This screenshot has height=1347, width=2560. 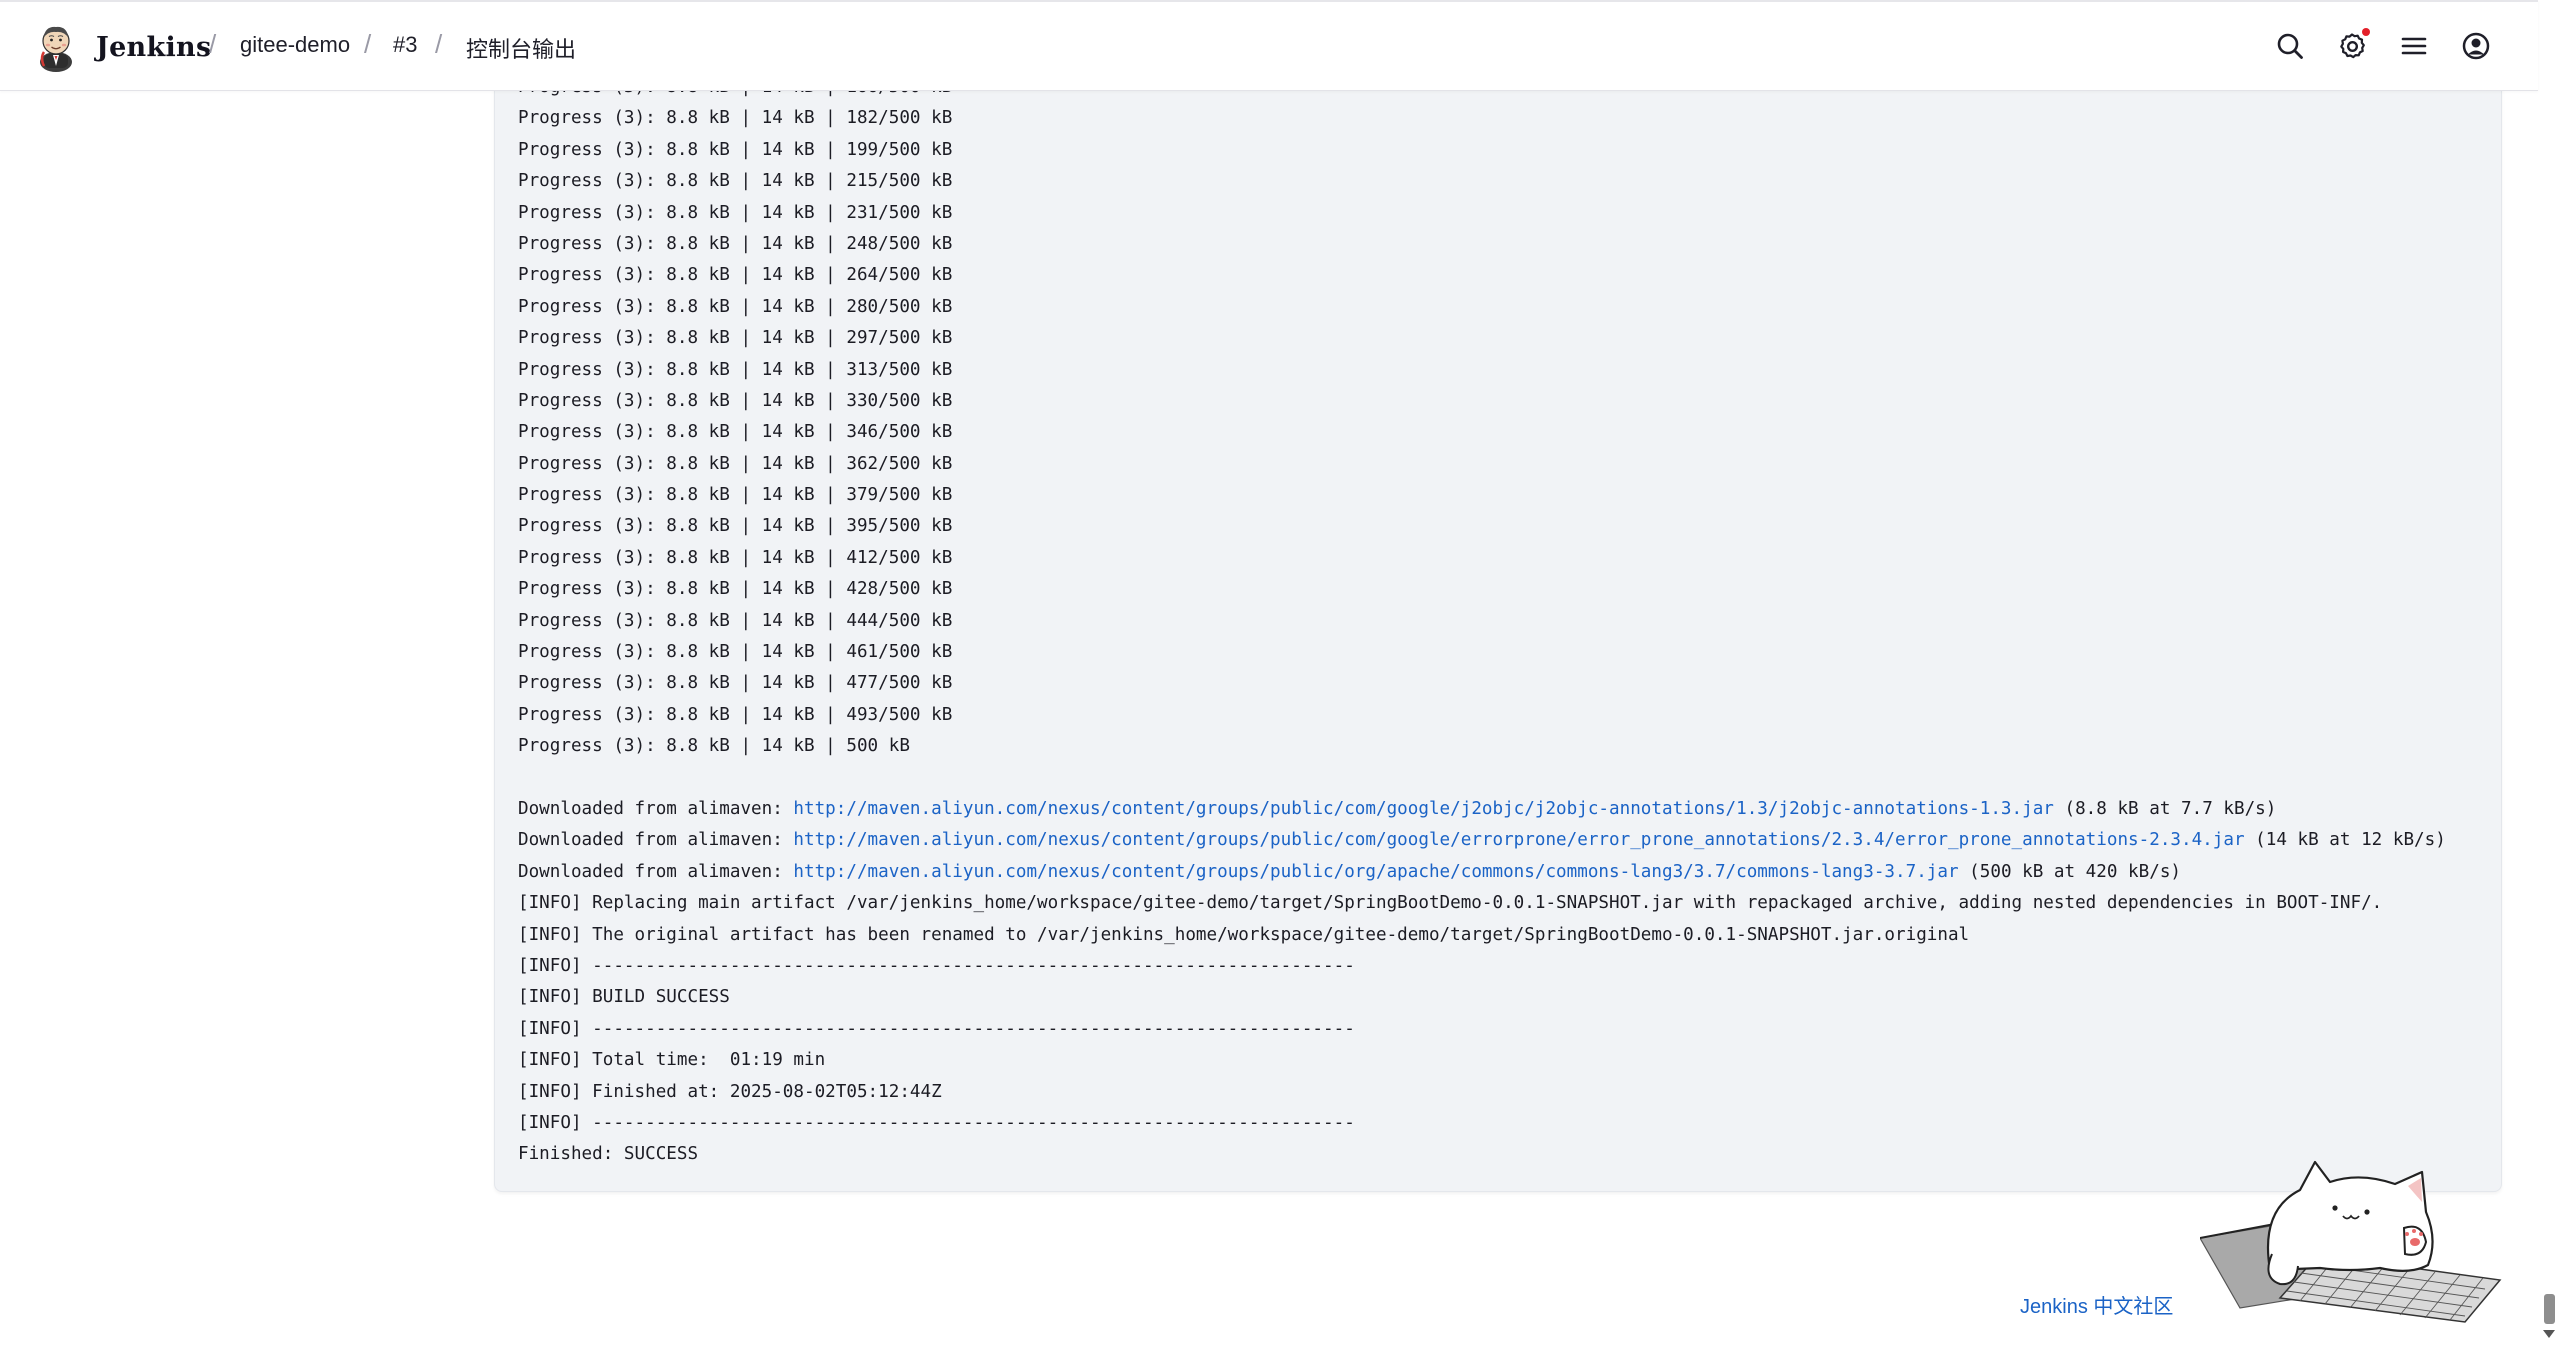 What do you see at coordinates (56, 49) in the screenshot?
I see `jenkins-butler-logo-icon` at bounding box center [56, 49].